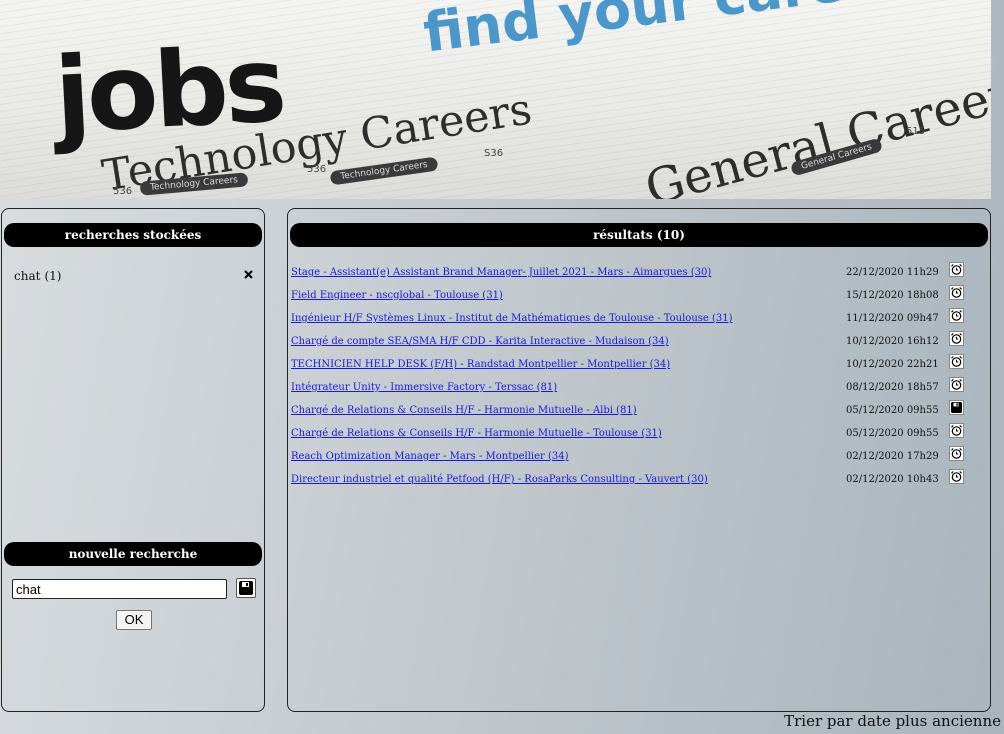 The width and height of the screenshot is (1004, 734). What do you see at coordinates (892, 387) in the screenshot?
I see `offer-date: 08/12/2020 18h57` at bounding box center [892, 387].